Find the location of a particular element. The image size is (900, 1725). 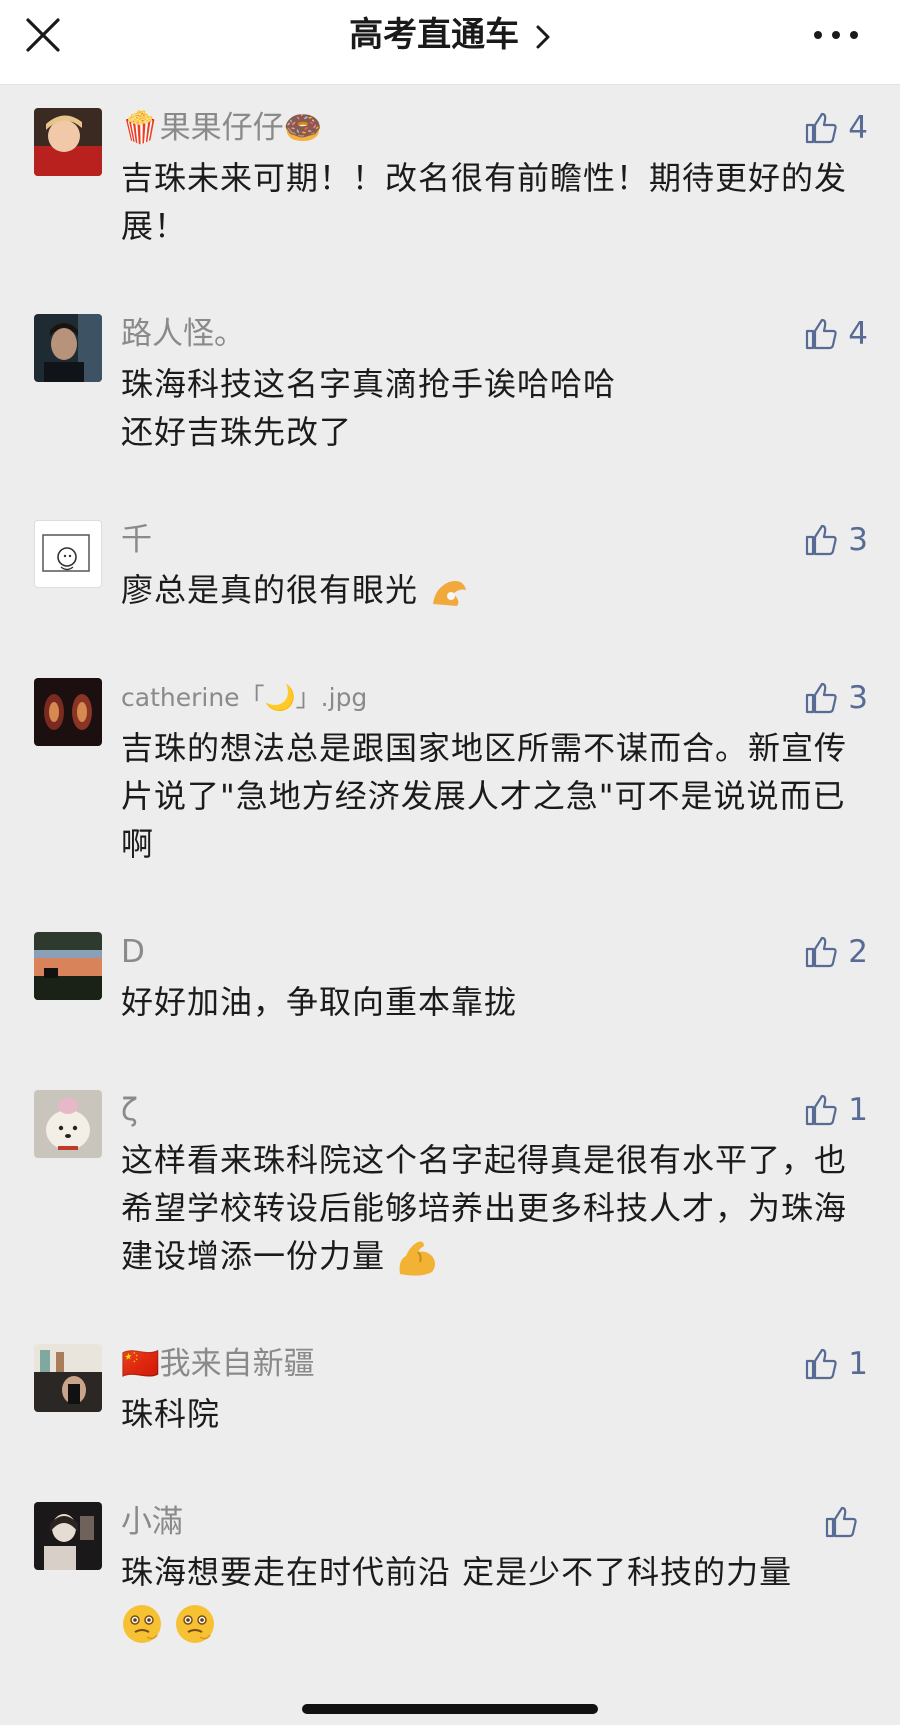

flexed-biceps-emoji-icon is located at coordinates (417, 1258).